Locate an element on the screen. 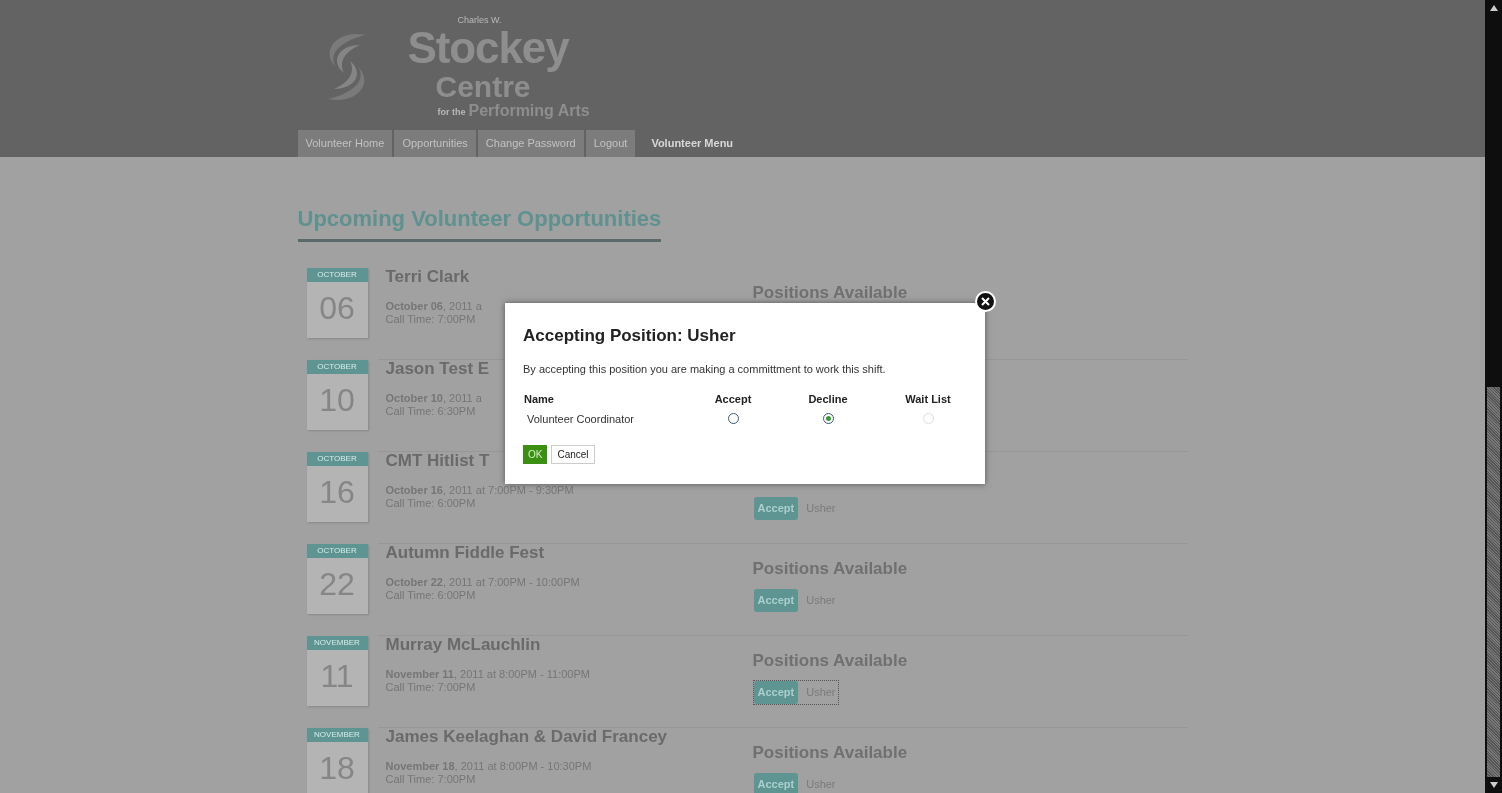 The image size is (1502, 793). scrollbar is located at coordinates (1493, 396).